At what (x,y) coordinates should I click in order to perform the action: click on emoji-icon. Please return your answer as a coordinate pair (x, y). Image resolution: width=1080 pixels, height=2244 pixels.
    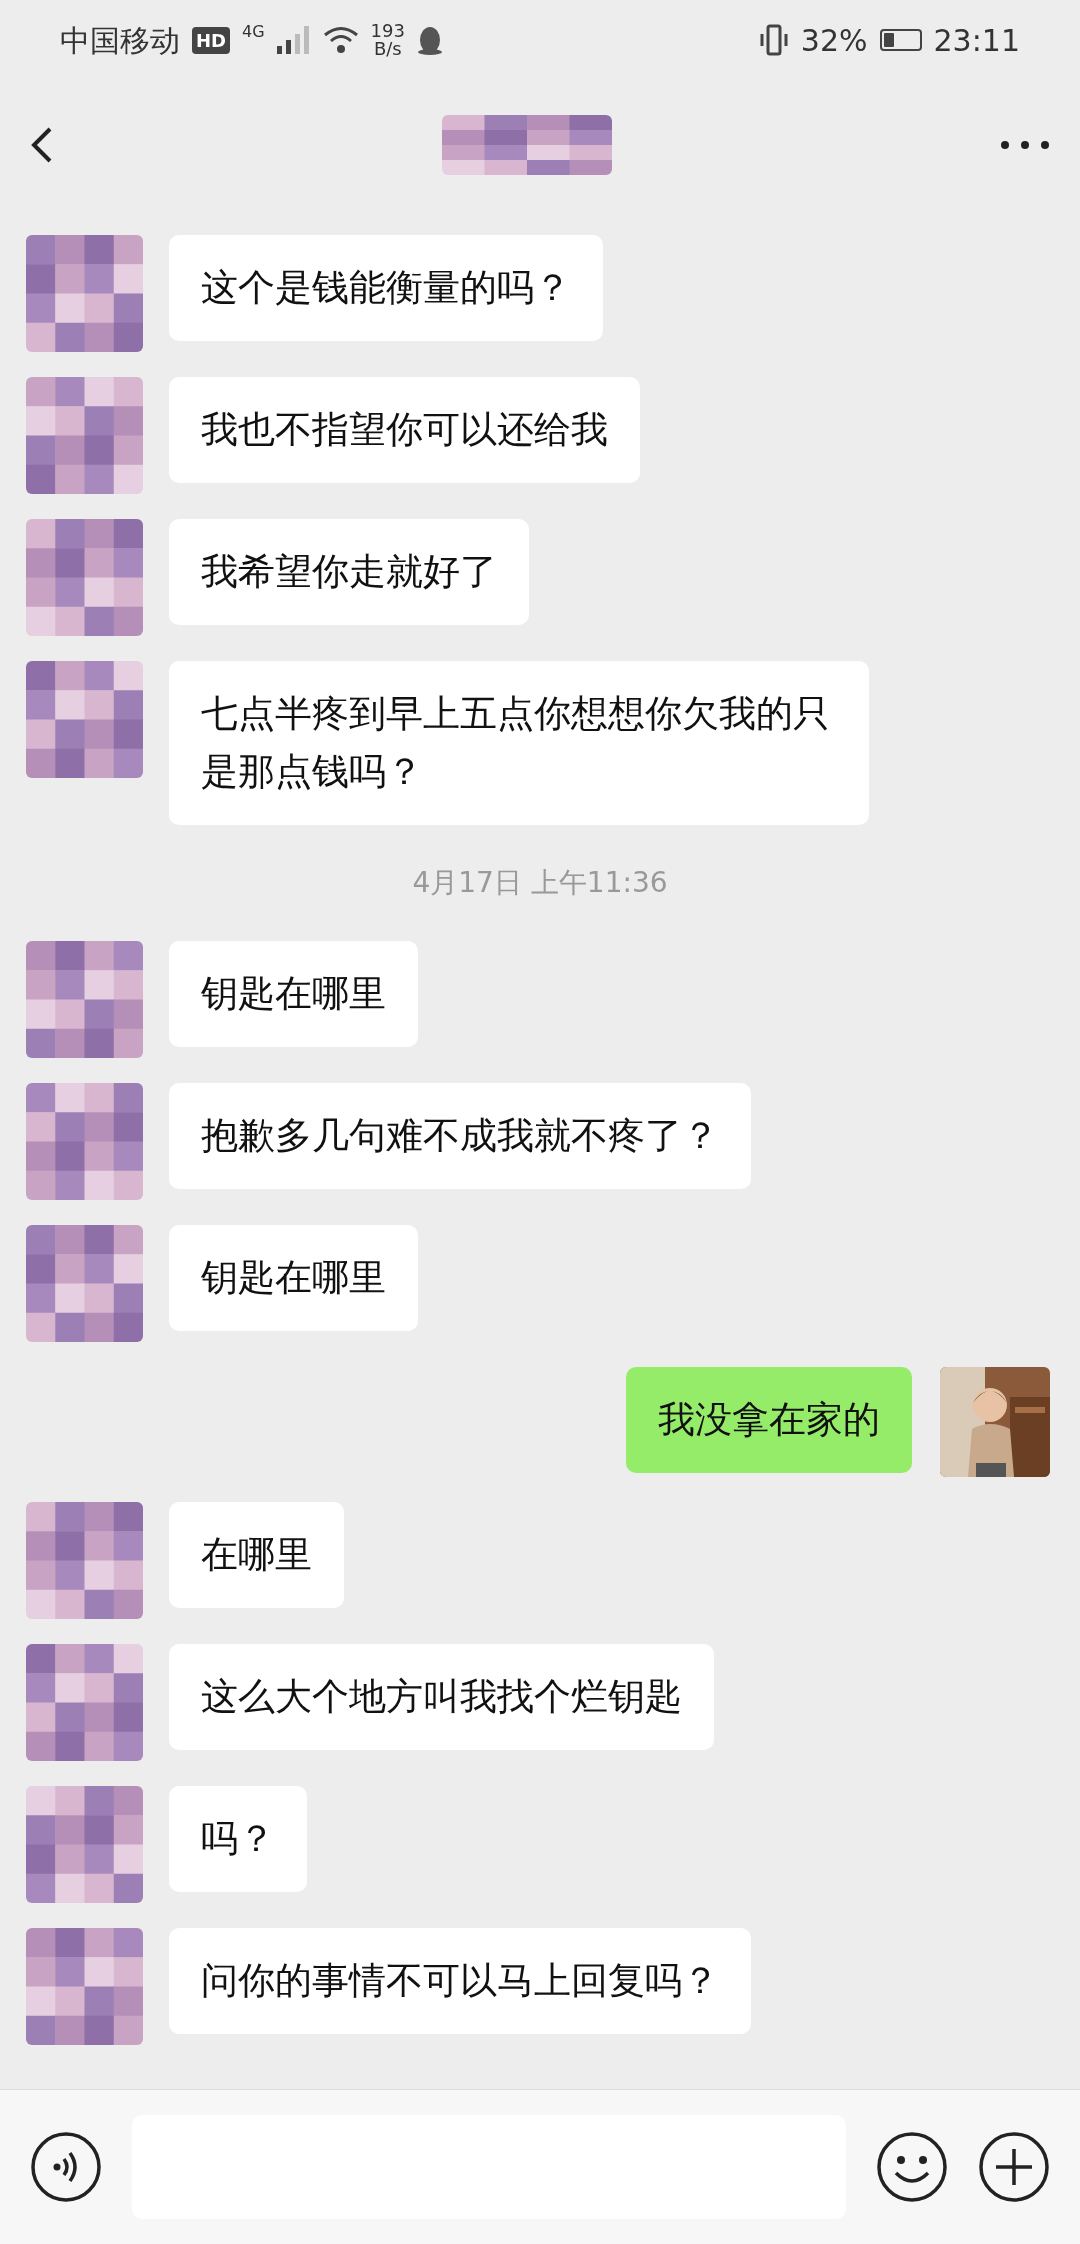
    Looking at the image, I should click on (912, 2167).